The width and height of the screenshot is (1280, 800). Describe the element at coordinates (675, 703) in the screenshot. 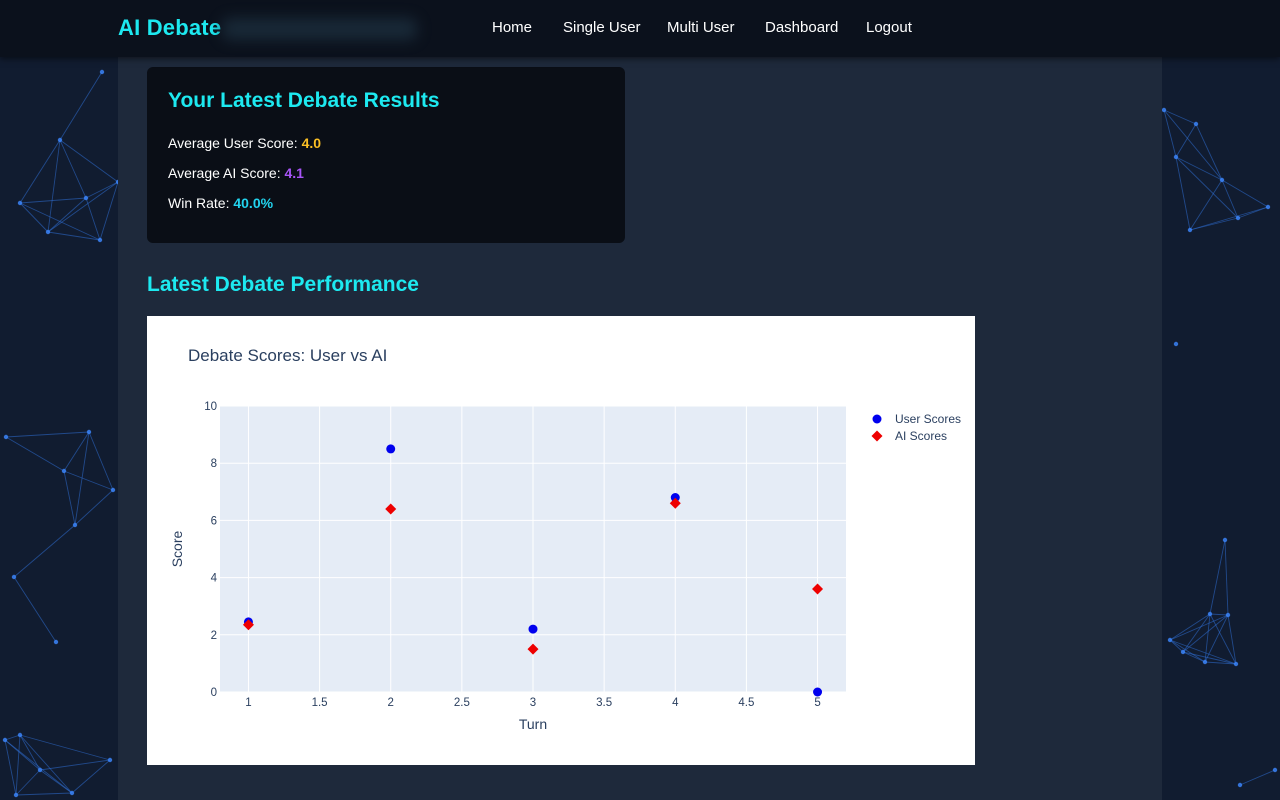

I see `x-tick-label: 4` at that location.